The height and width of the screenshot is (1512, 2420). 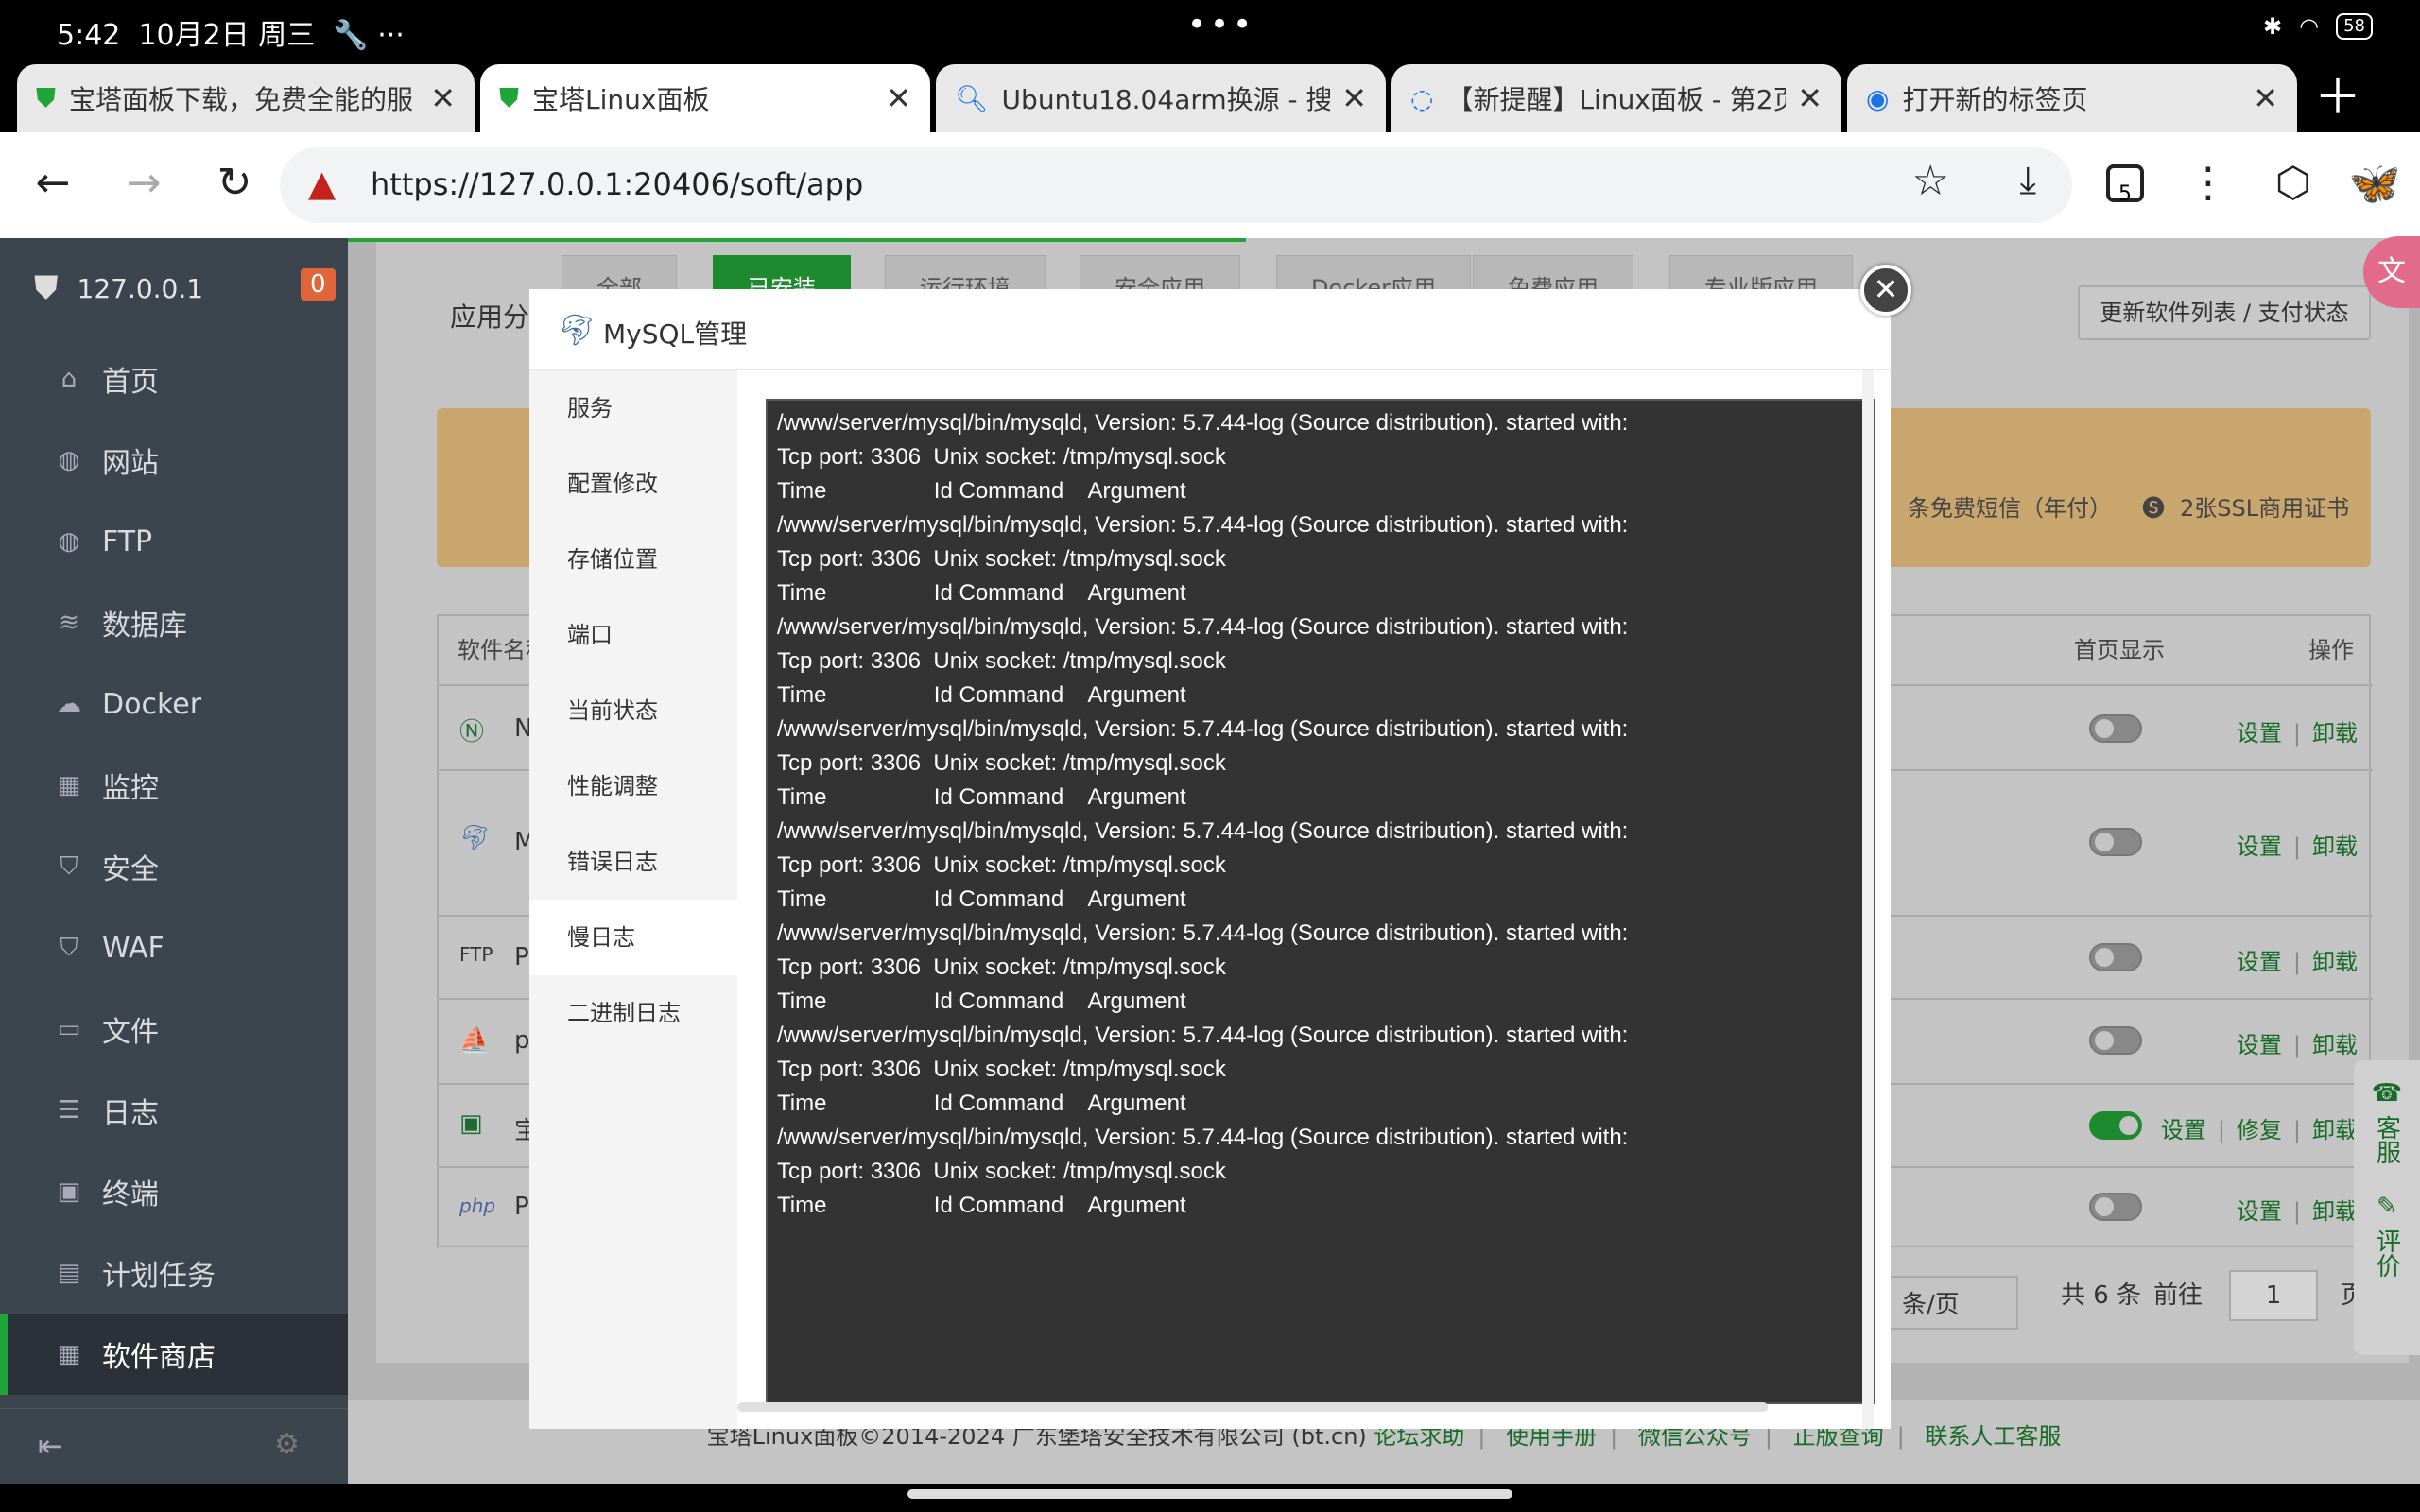 What do you see at coordinates (1878, 98) in the screenshot?
I see `browser-icon: ◉` at bounding box center [1878, 98].